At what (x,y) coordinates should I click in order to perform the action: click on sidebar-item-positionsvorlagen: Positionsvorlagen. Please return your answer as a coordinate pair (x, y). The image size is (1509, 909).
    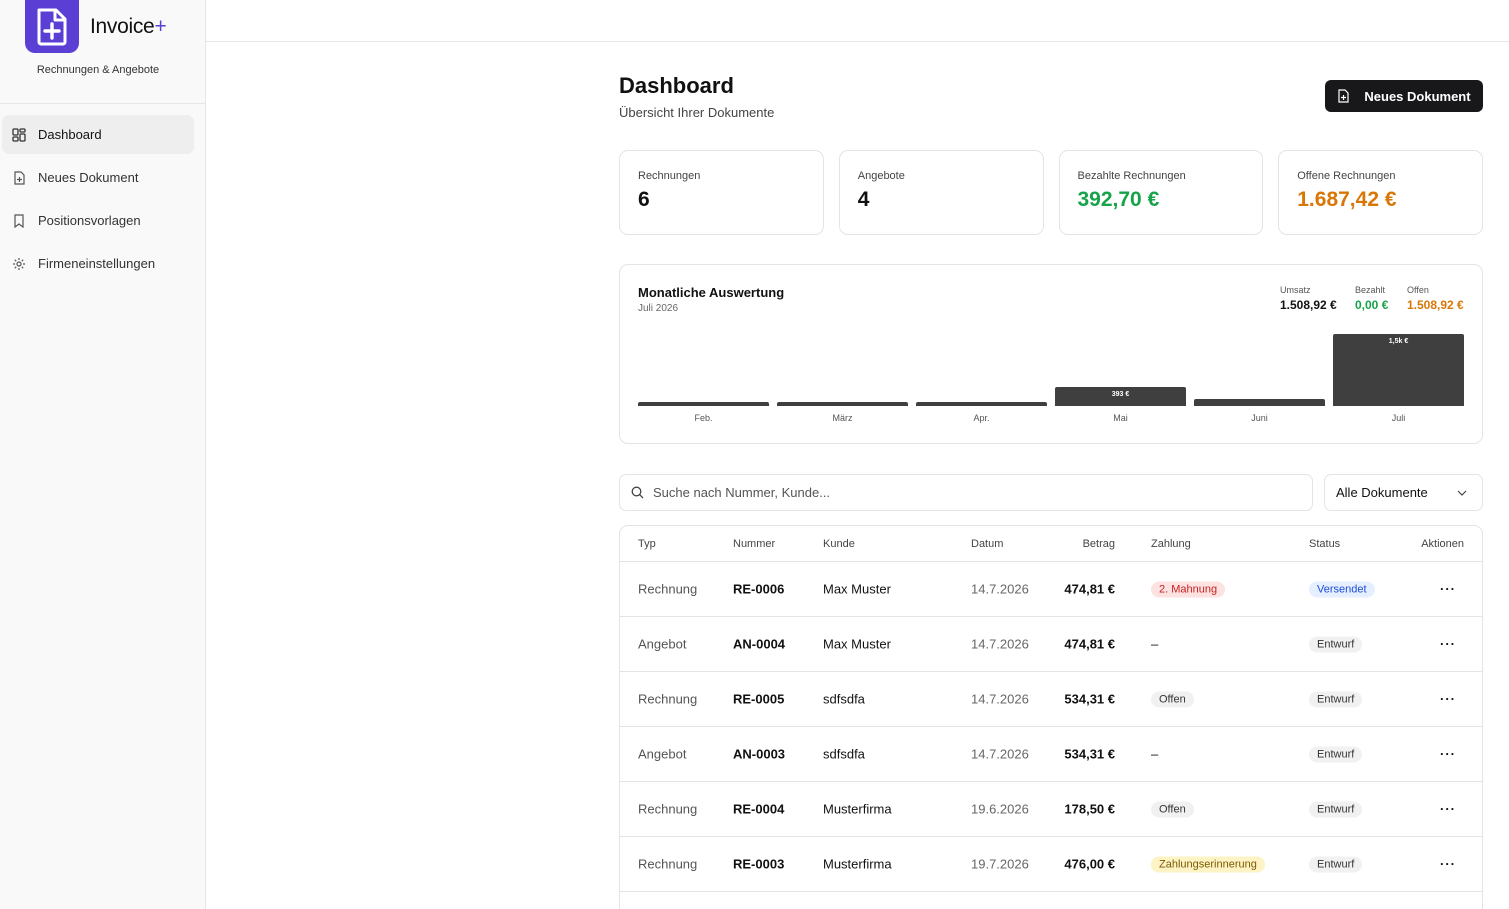
    Looking at the image, I should click on (98, 220).